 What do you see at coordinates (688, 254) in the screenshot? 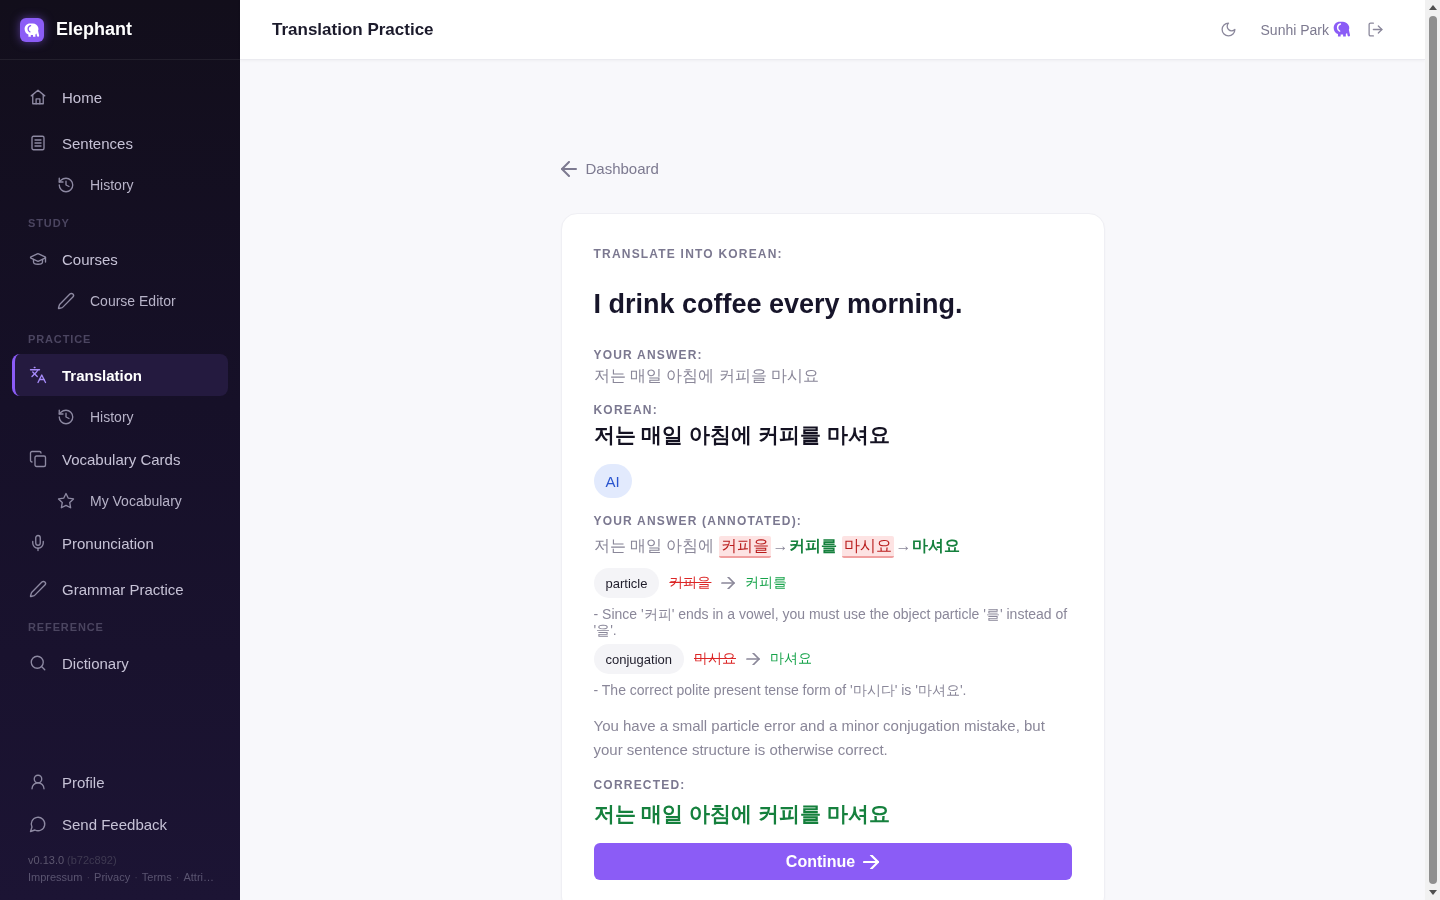
I see `section-label: TRANSLATE INTO KOREAN:` at bounding box center [688, 254].